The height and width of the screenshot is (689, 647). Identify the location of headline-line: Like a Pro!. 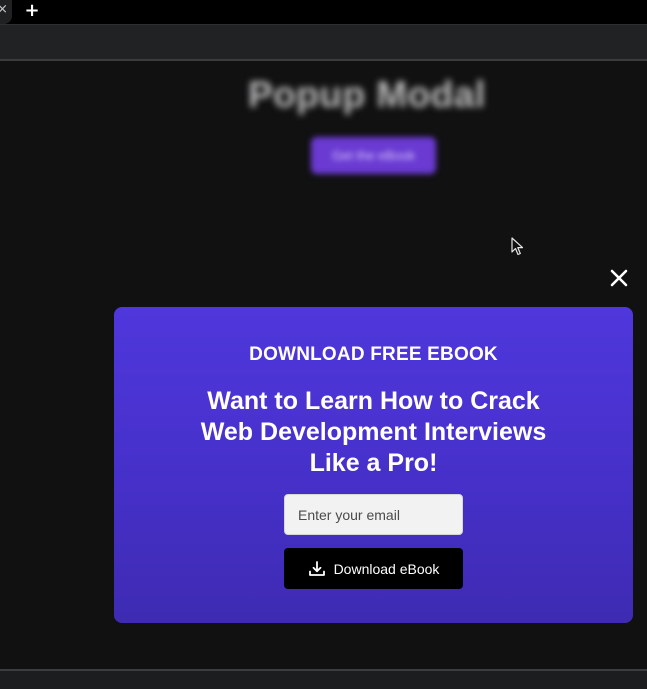
(373, 463).